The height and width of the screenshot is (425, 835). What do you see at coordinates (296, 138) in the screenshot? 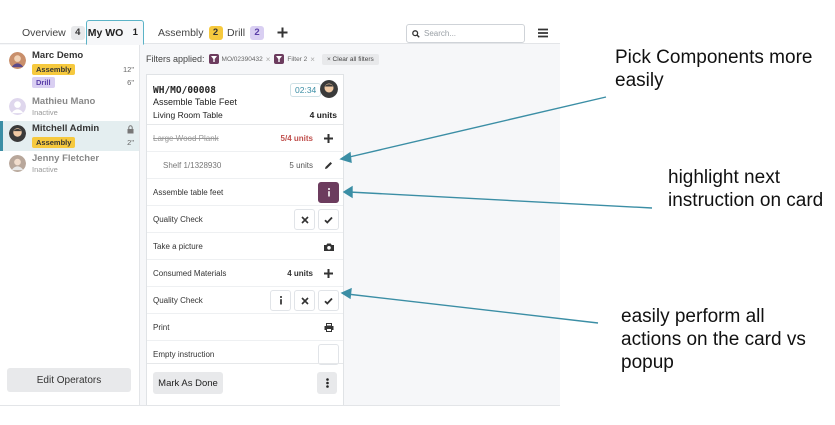
I see `component-quantity: 5/4 units` at bounding box center [296, 138].